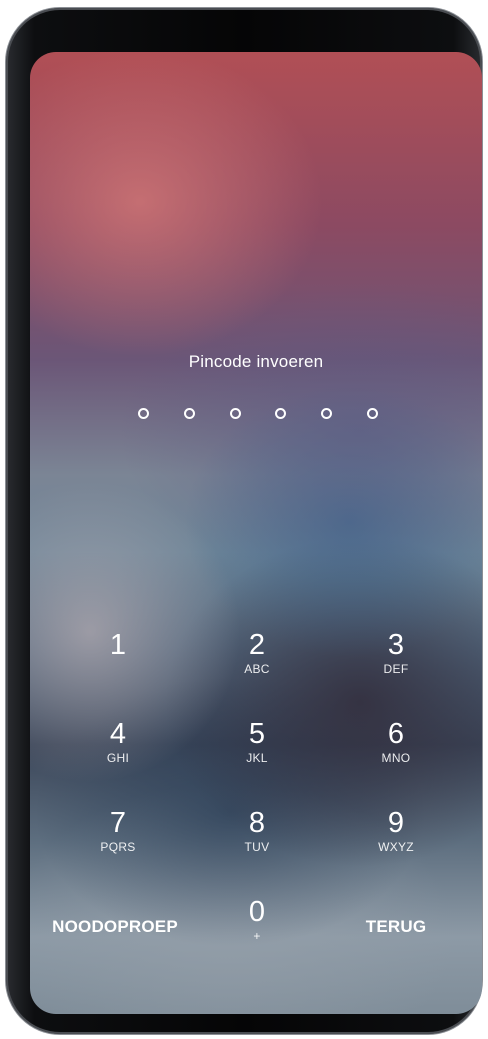 Image resolution: width=488 pixels, height=1039 pixels. I want to click on emergency-call-button: NOODOPROEP, so click(115, 945).